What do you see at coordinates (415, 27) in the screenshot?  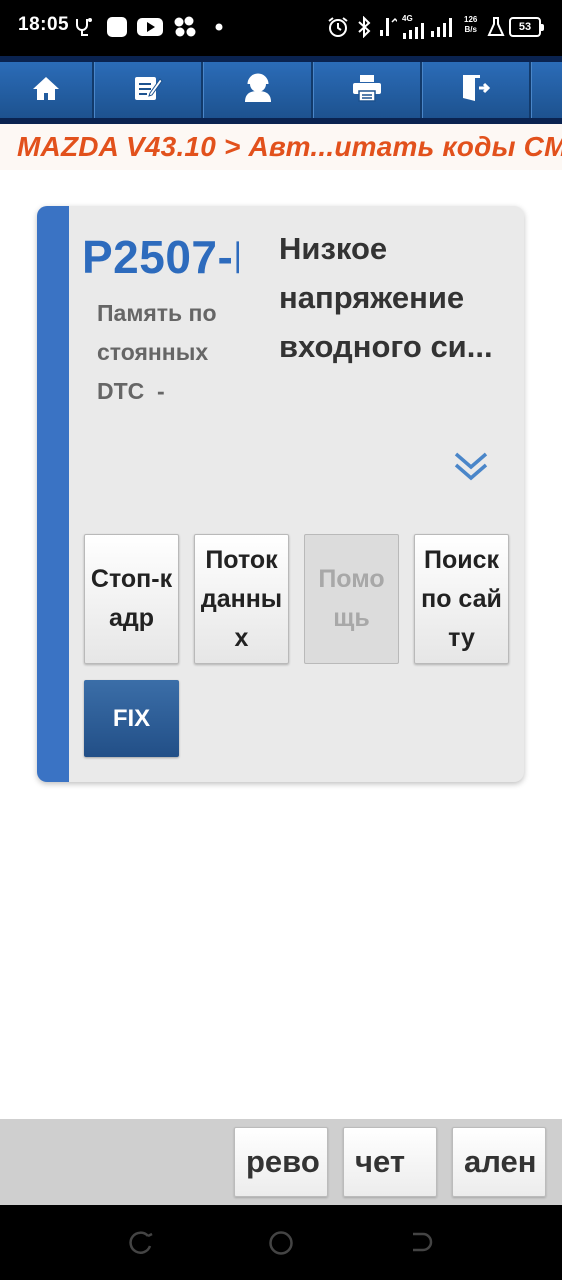 I see `signal-icon: 4G` at bounding box center [415, 27].